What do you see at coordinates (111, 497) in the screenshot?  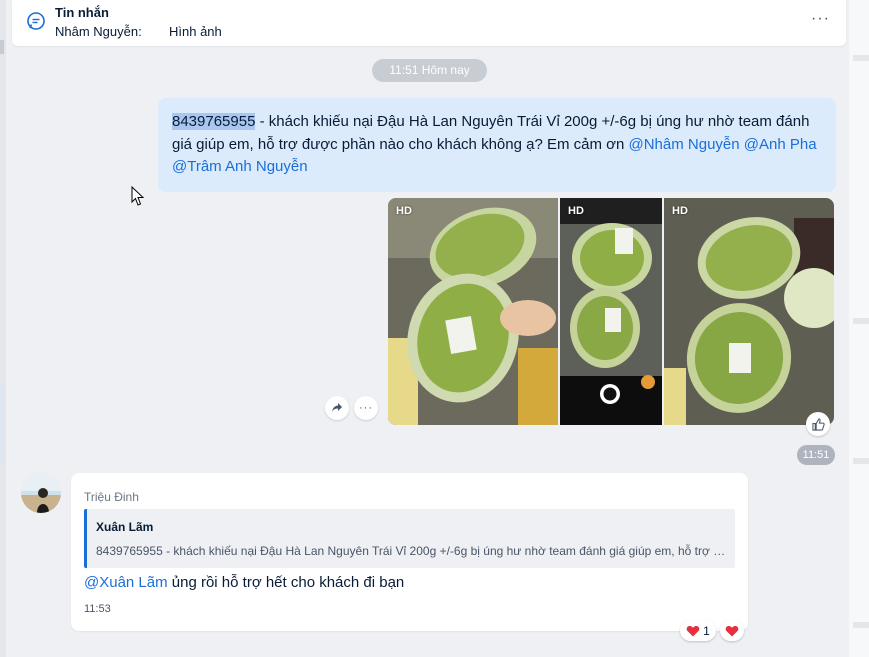 I see `sender-name: Triệu Đinh` at bounding box center [111, 497].